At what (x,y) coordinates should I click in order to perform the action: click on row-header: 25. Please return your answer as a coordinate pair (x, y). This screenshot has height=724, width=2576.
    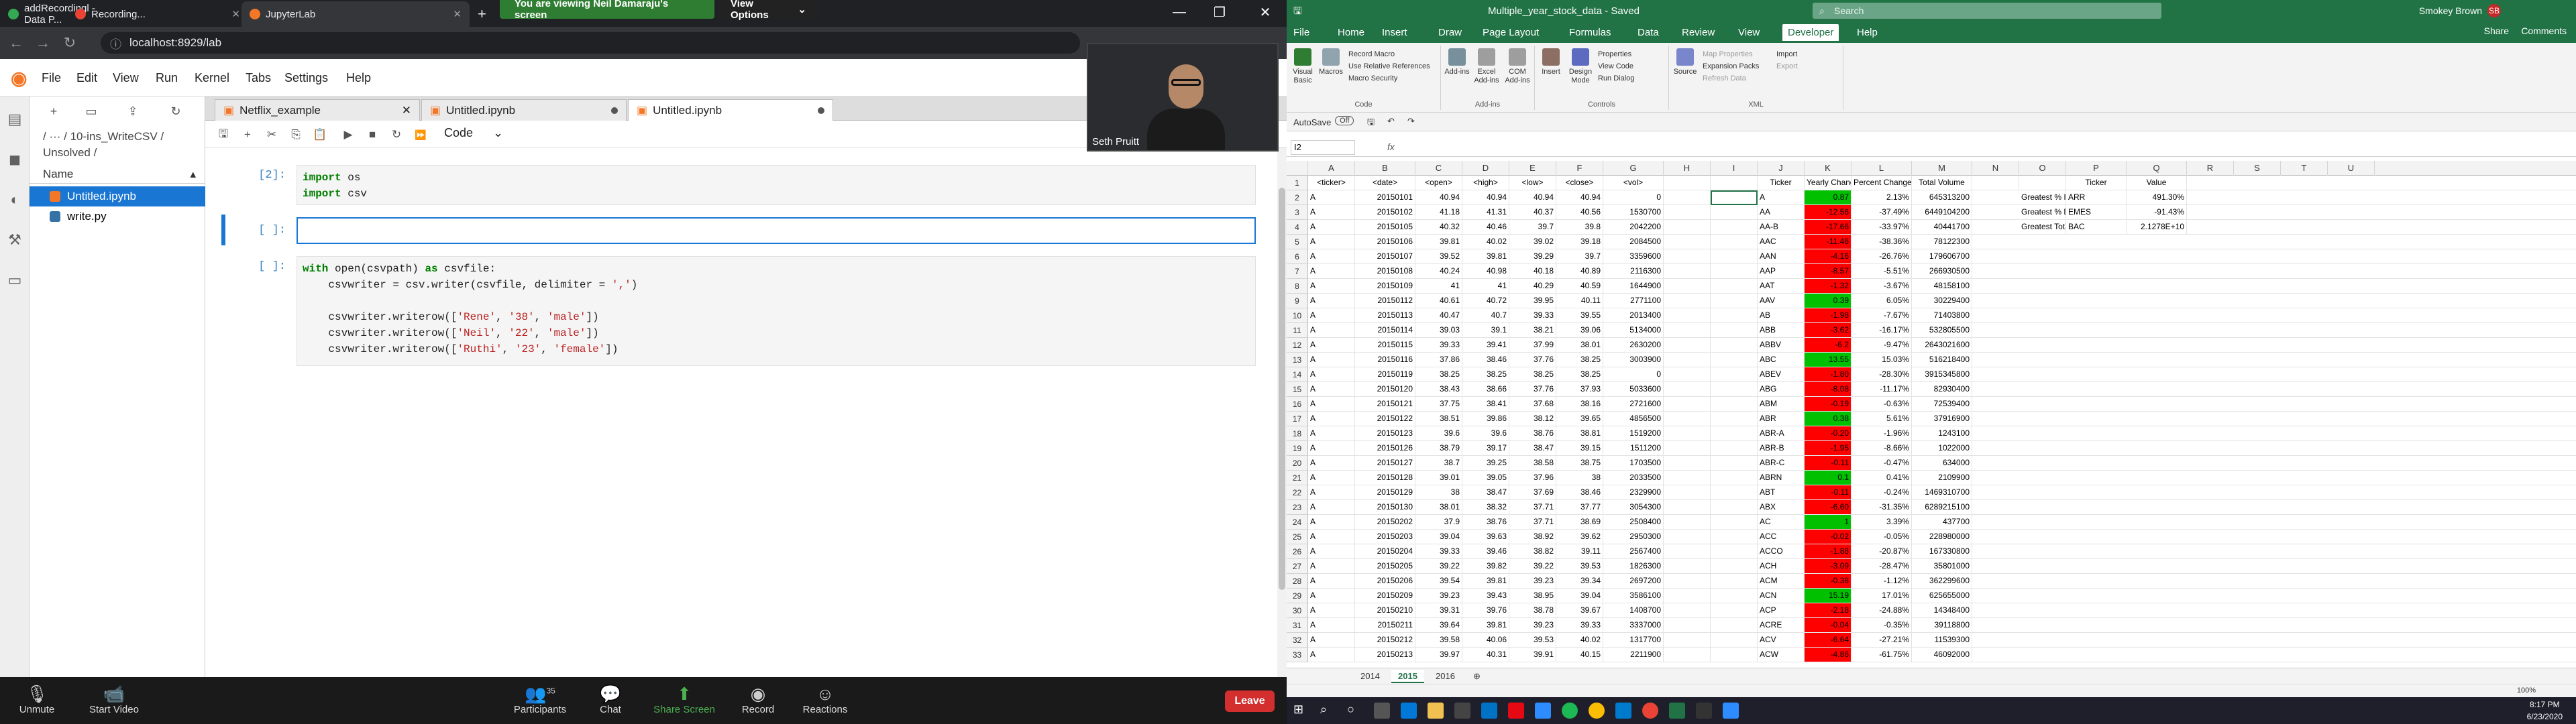
    Looking at the image, I should click on (1297, 537).